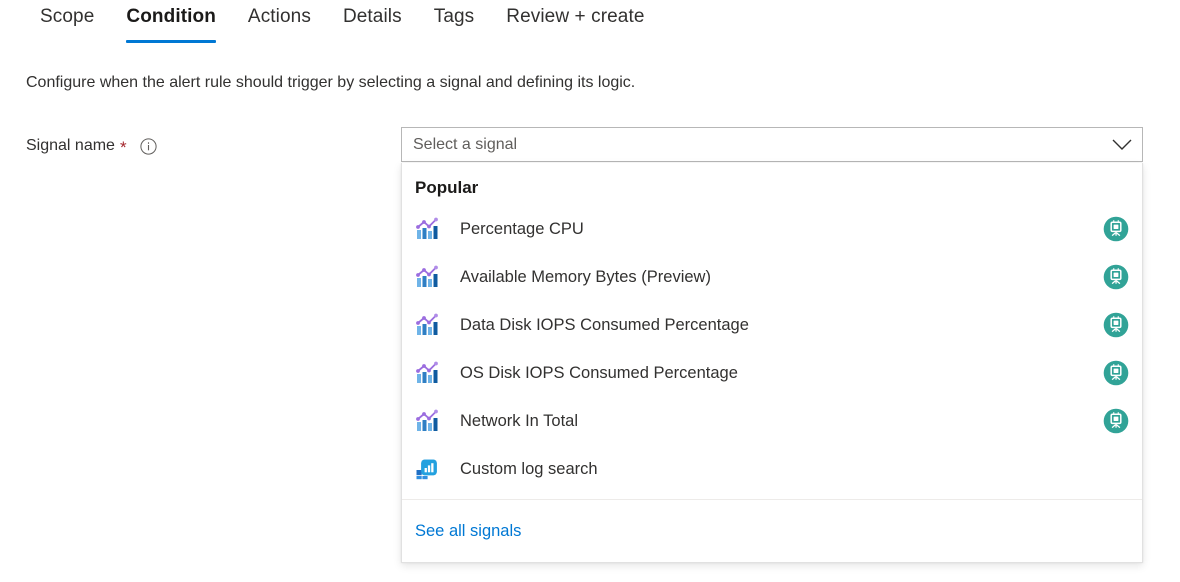  I want to click on tab-details: Details, so click(372, 21).